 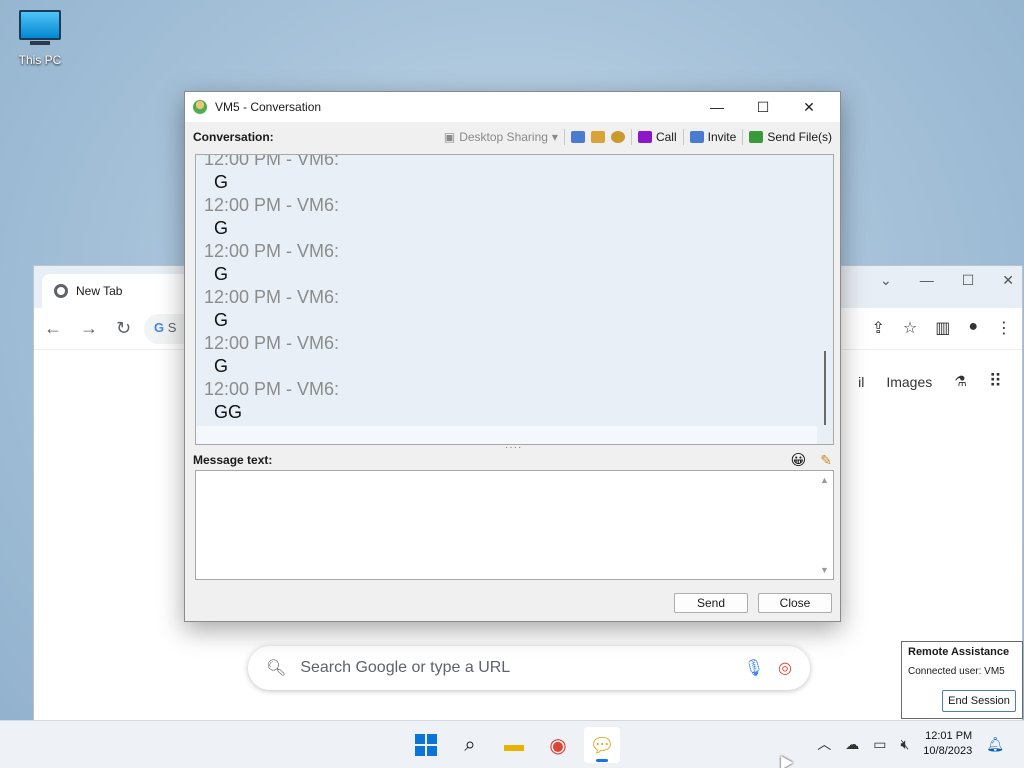 I want to click on chrome-tab-title: New Tab, so click(x=99, y=291).